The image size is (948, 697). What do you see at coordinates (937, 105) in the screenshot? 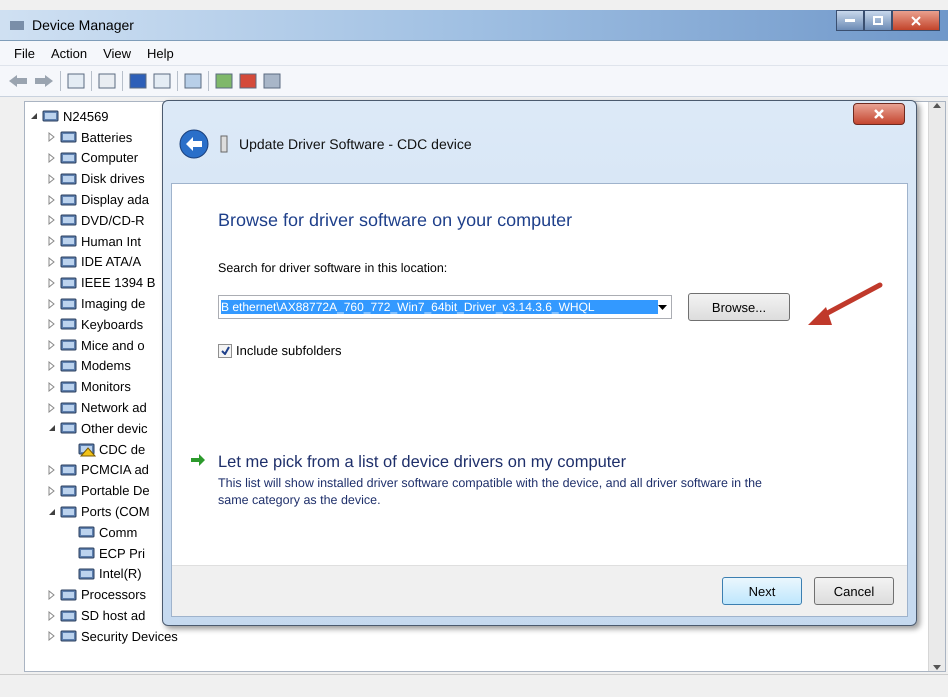
I see `scroll-up-icon` at bounding box center [937, 105].